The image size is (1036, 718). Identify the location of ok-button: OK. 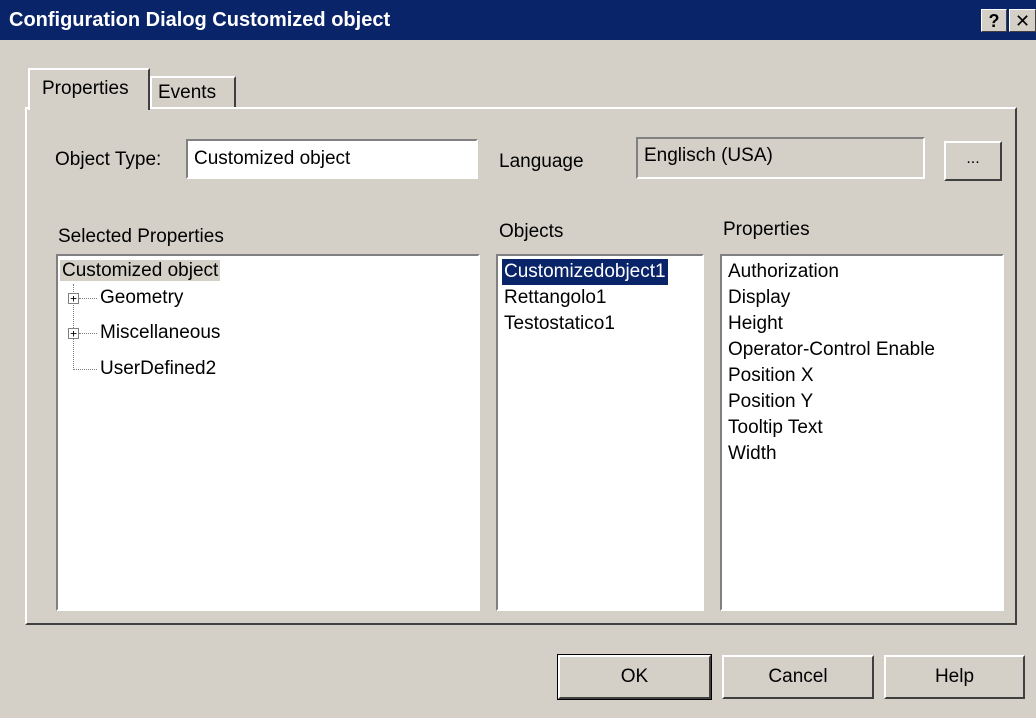
(634, 677).